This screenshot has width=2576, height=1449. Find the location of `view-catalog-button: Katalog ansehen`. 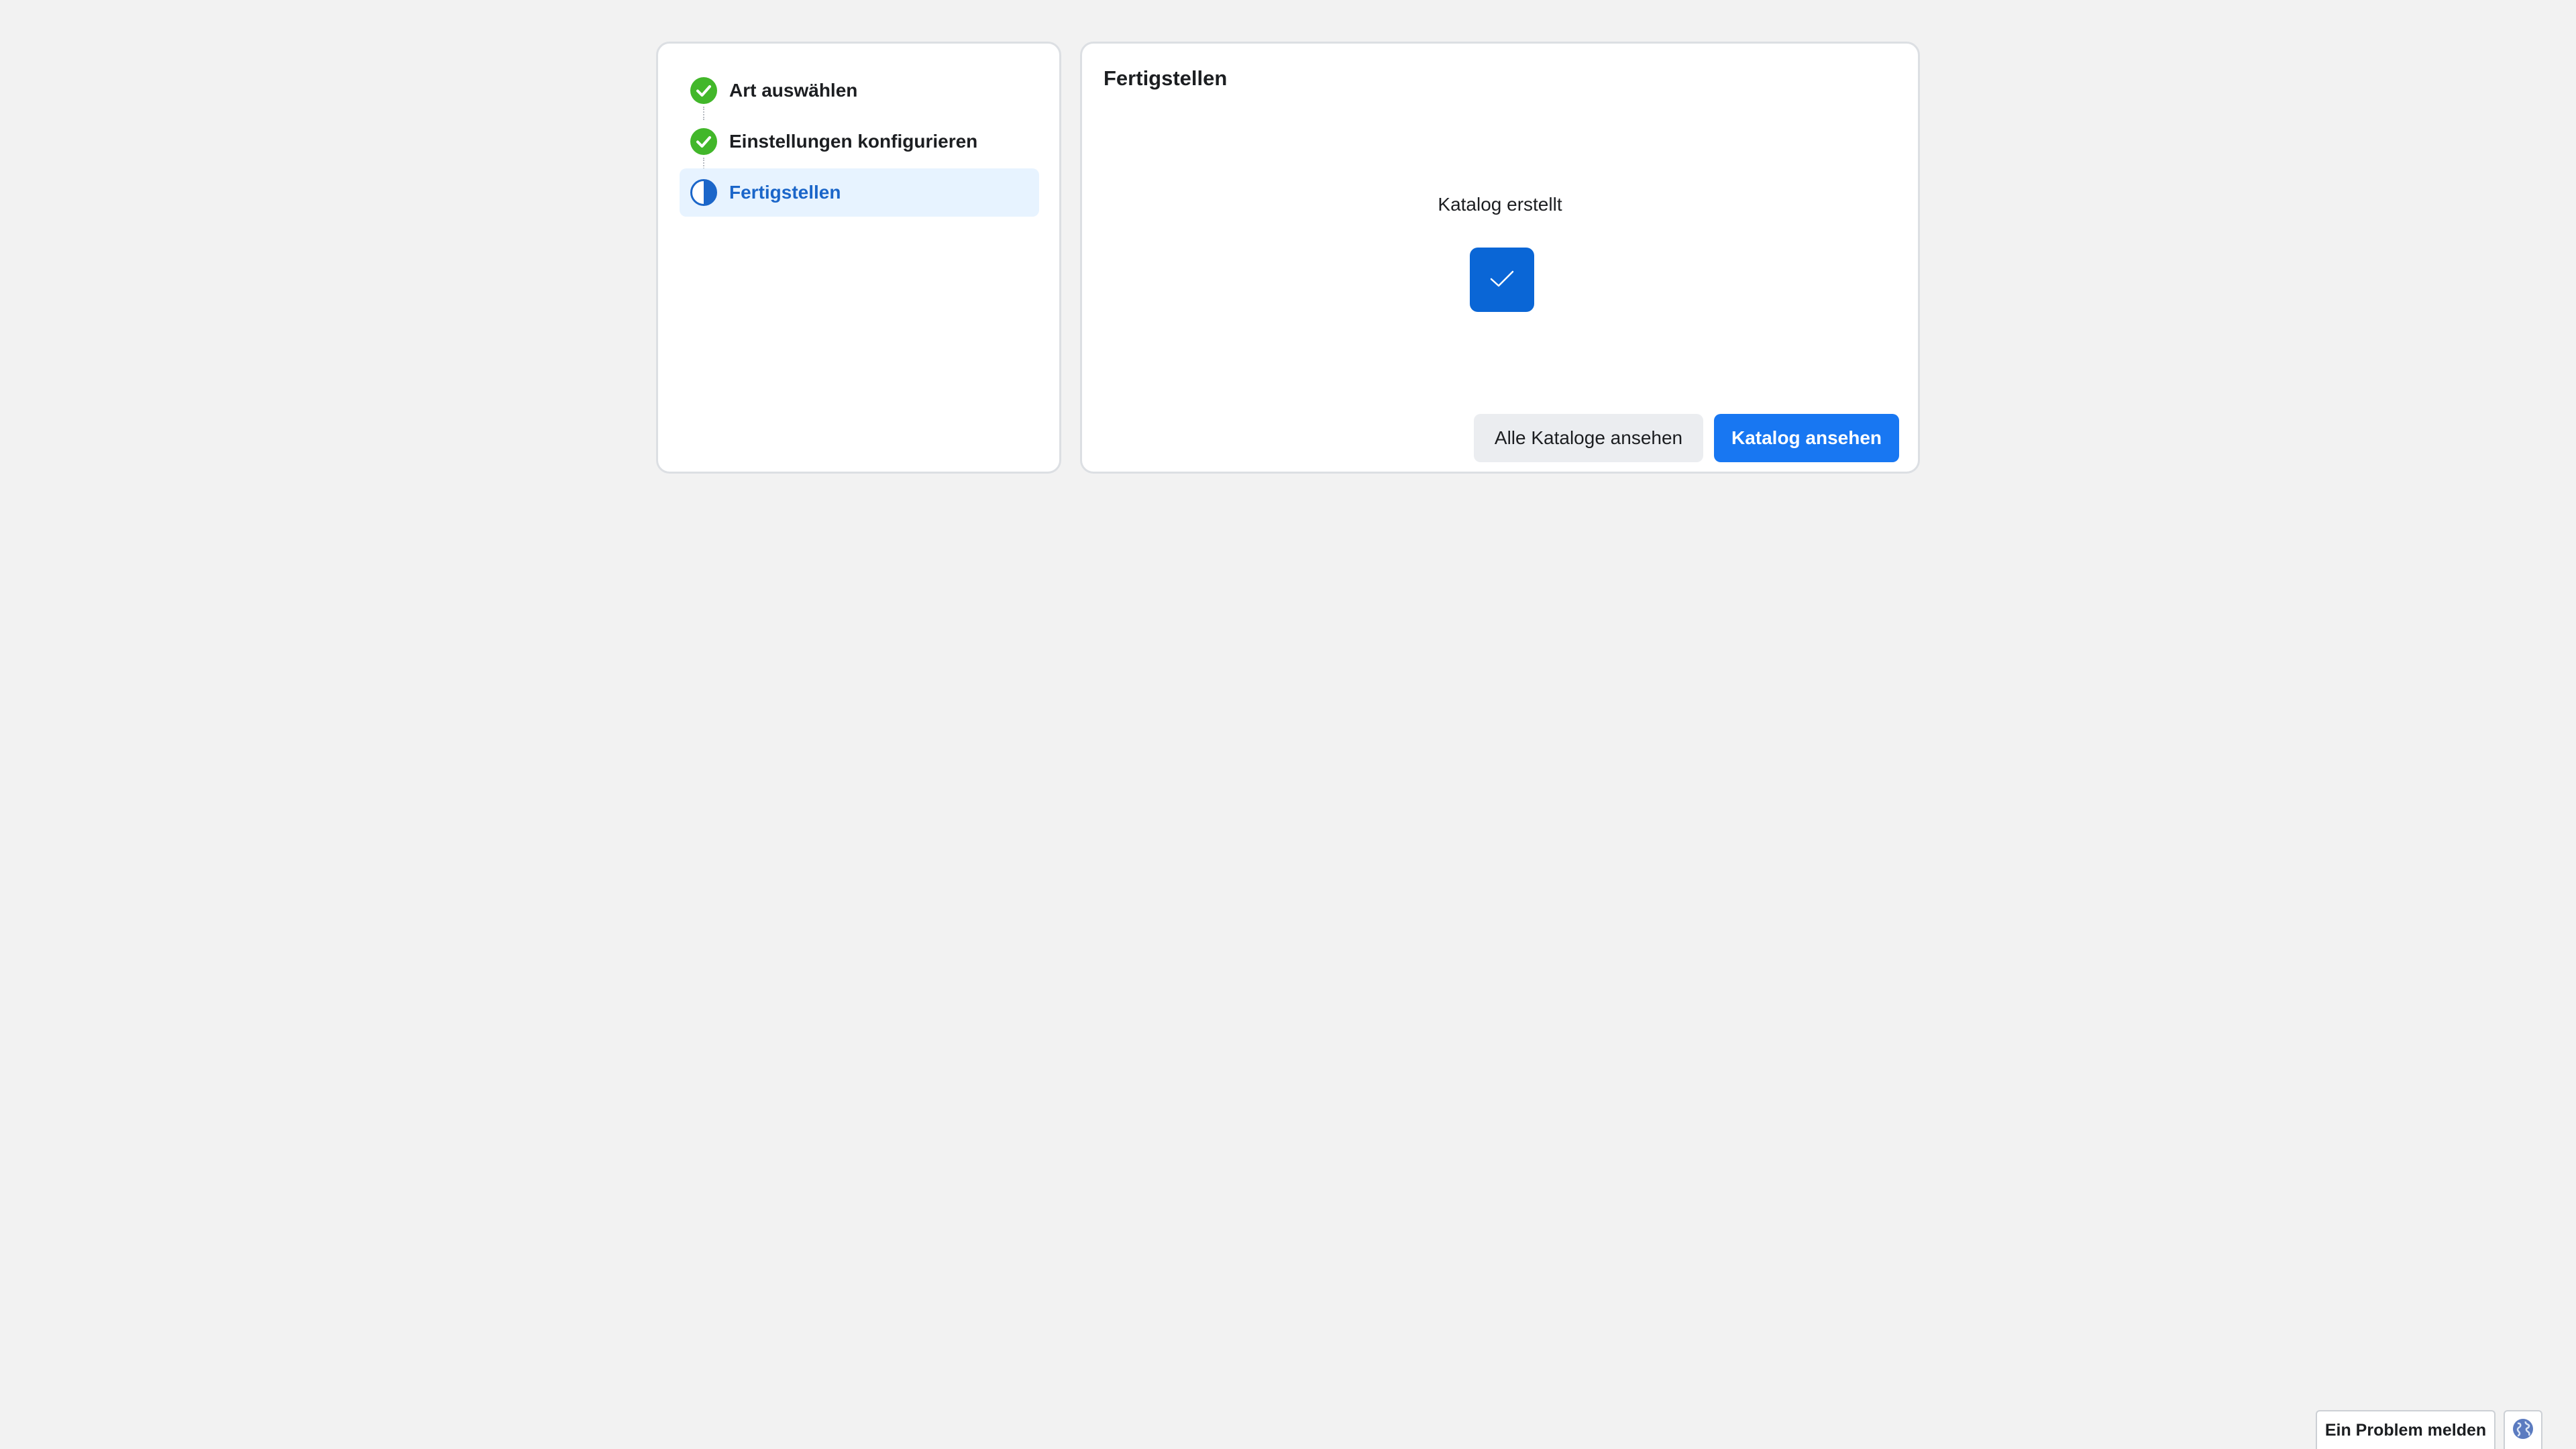

view-catalog-button: Katalog ansehen is located at coordinates (1806, 438).